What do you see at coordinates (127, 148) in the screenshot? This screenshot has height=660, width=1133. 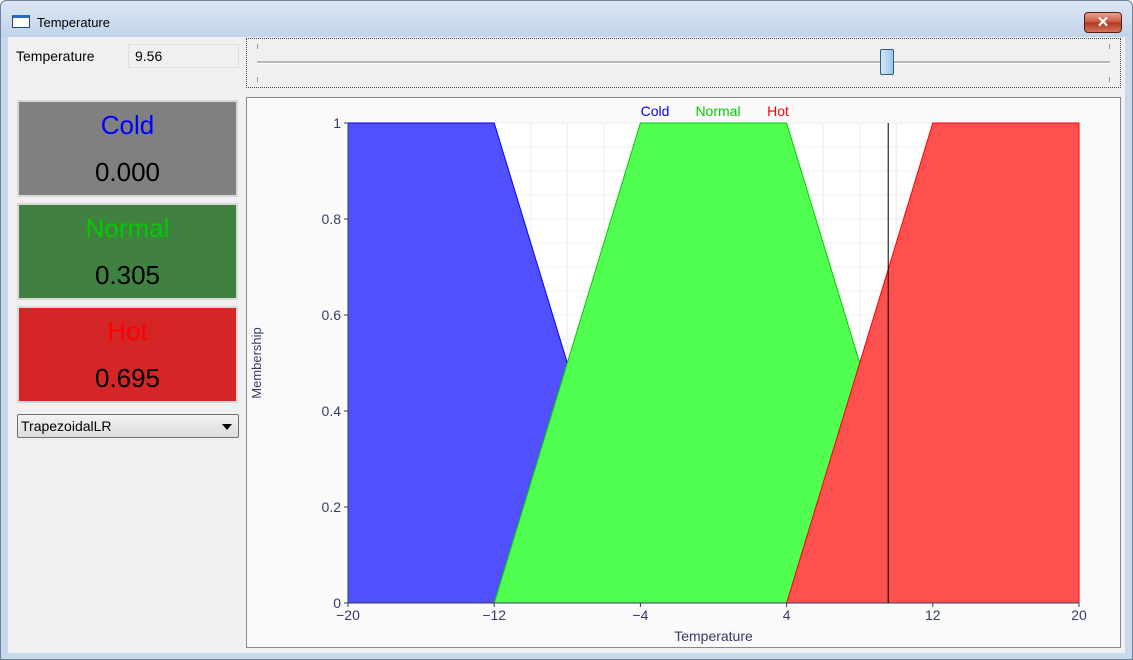 I see `cold-panel: Cold 0.000` at bounding box center [127, 148].